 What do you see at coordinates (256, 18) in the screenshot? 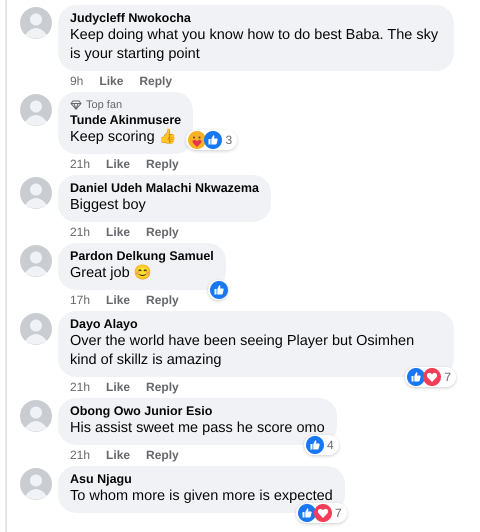
I see `commenter-name: Judycleff Nwokocha` at bounding box center [256, 18].